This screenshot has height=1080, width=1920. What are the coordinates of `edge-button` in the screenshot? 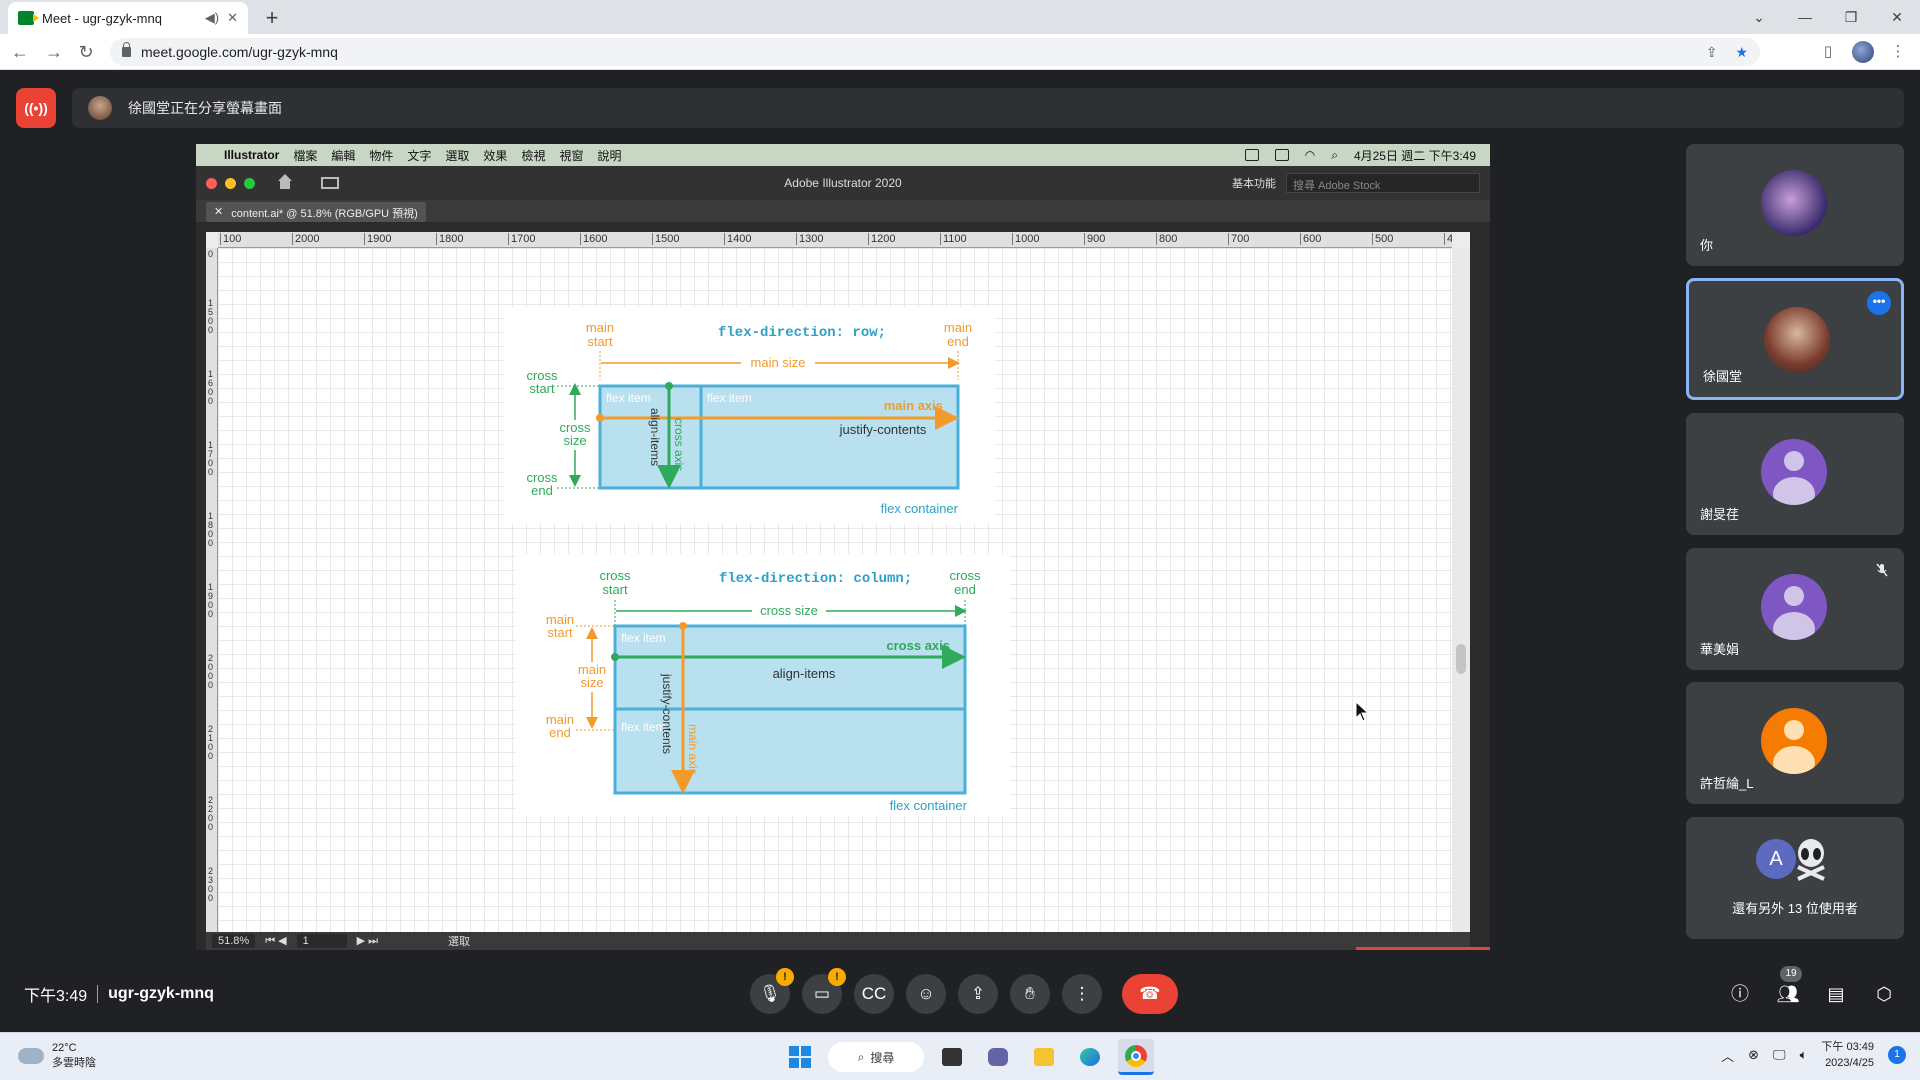 It's located at (1090, 1057).